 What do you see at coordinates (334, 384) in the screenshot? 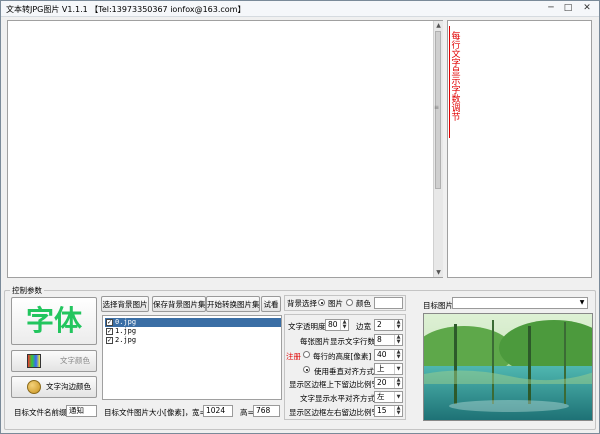
I see `top-bottom-ratio-label: 显示区边框上下留边比例%` at bounding box center [334, 384].